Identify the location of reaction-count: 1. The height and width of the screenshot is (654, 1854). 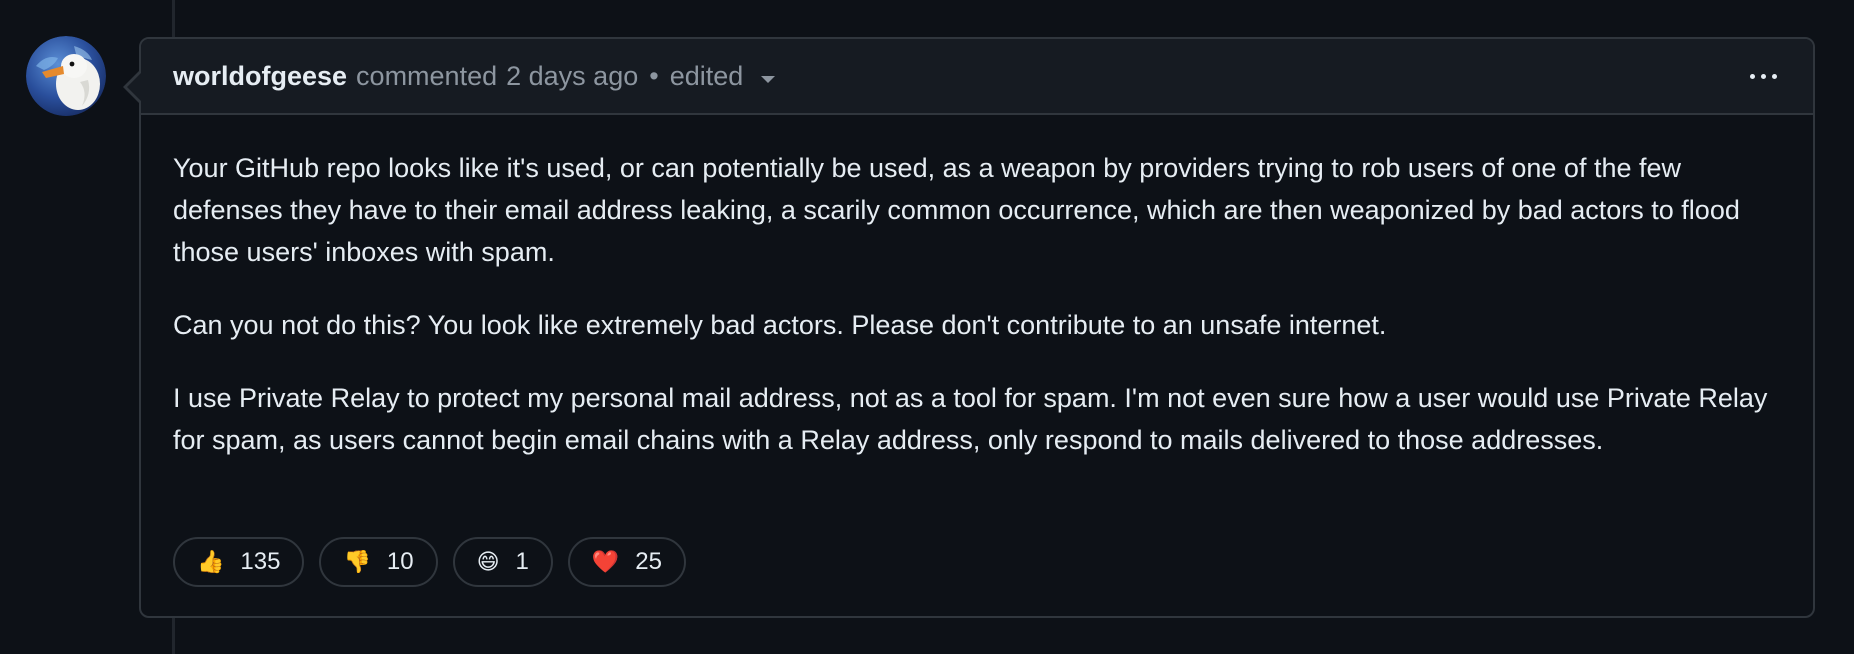
(522, 561).